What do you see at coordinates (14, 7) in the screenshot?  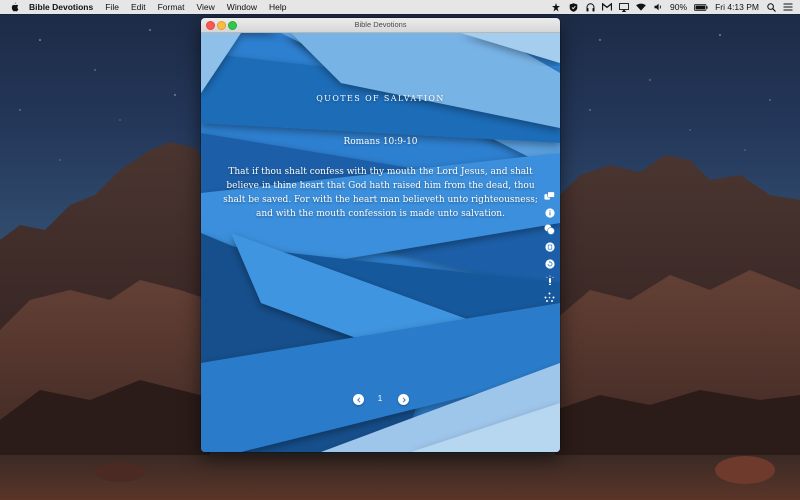 I see `apple-menu-icon` at bounding box center [14, 7].